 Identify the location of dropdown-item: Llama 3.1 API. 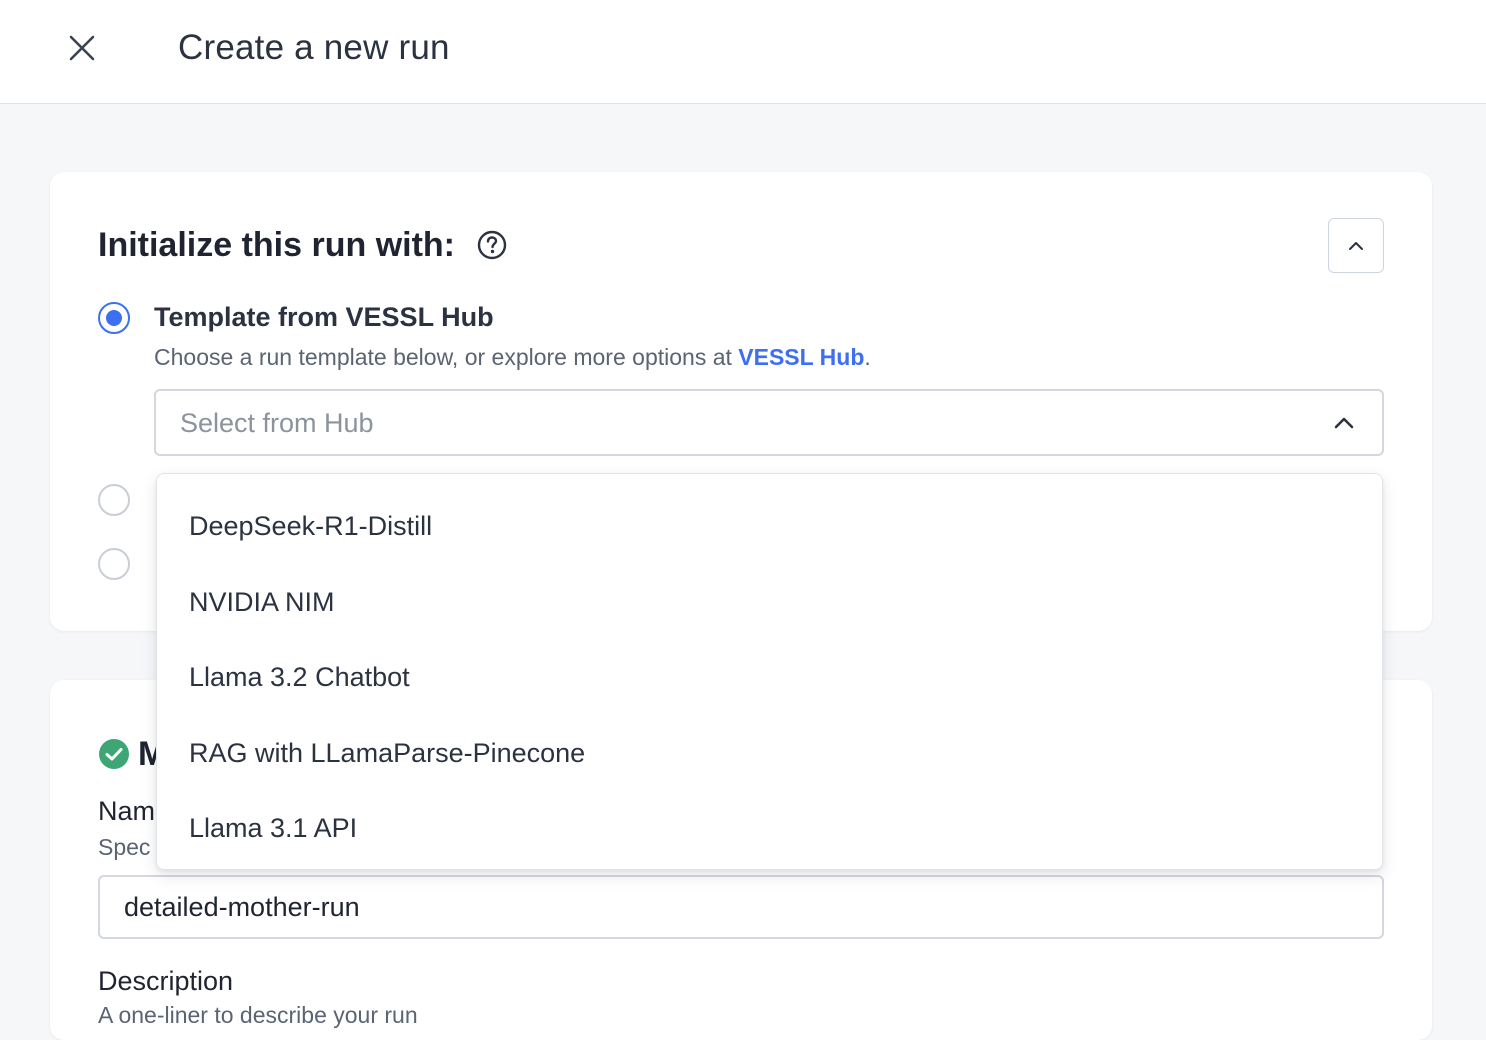
(769, 829).